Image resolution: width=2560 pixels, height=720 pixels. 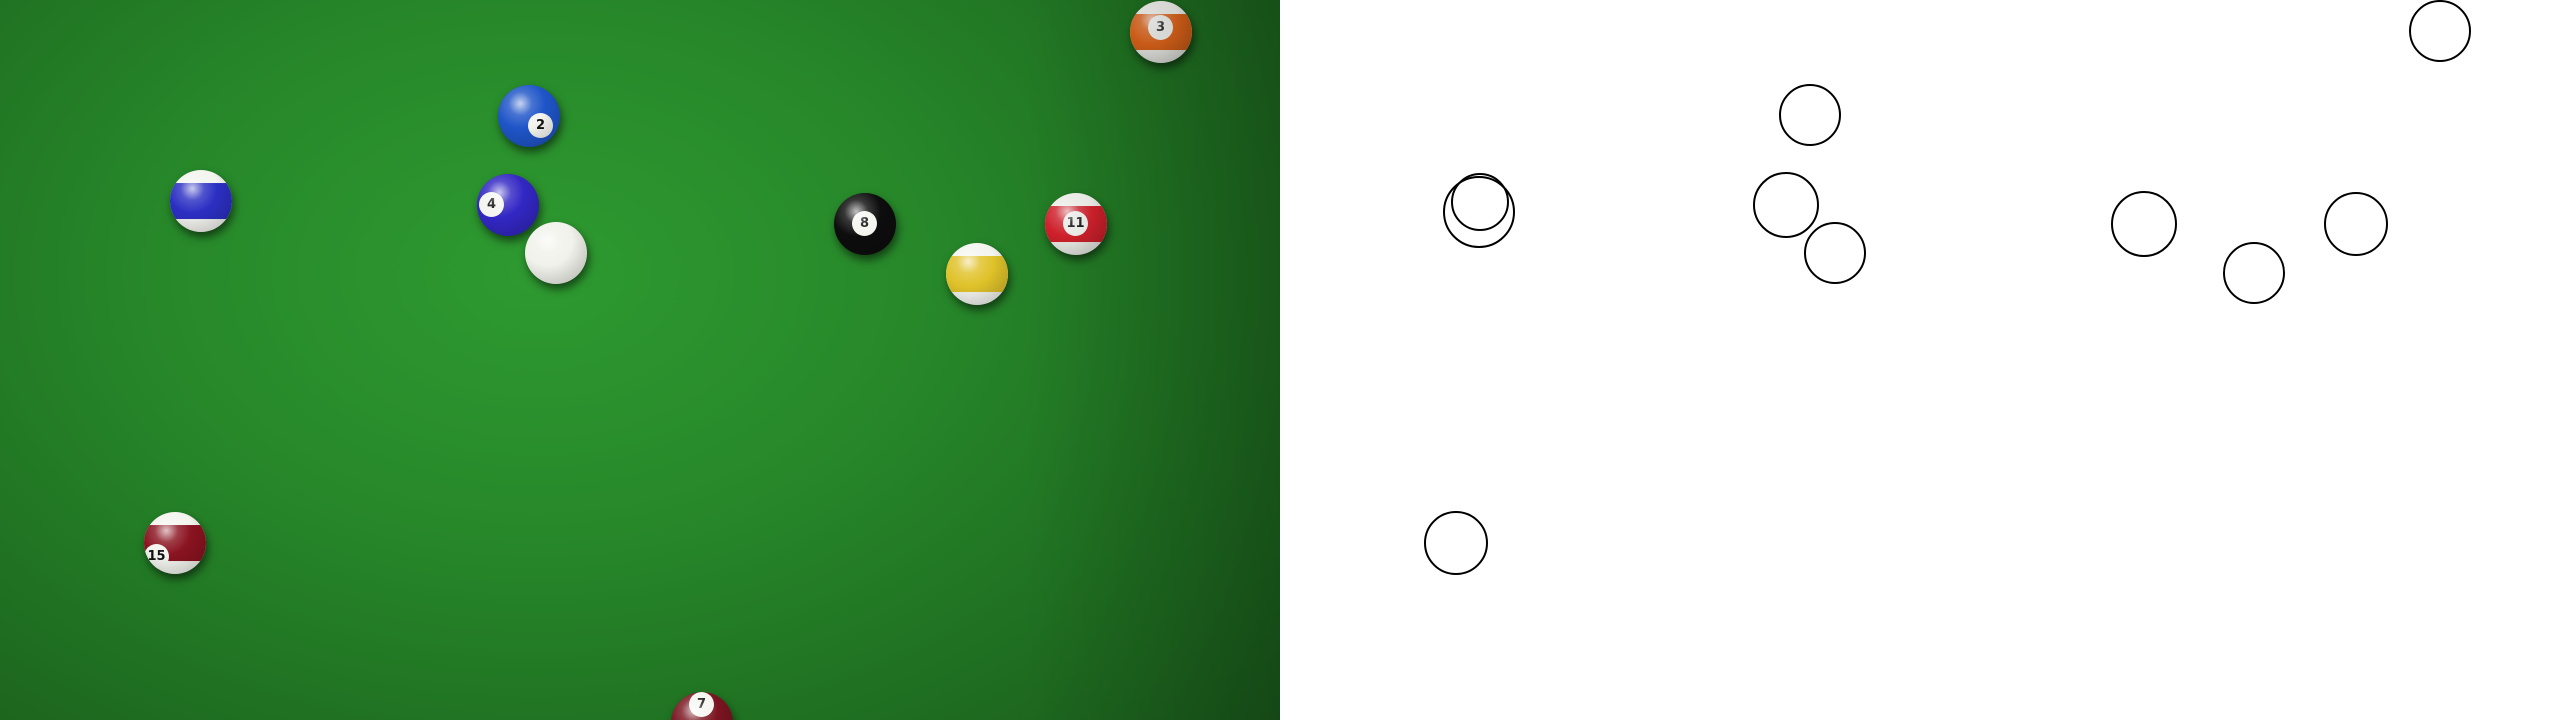 I want to click on ball-4: 4, so click(x=508, y=205).